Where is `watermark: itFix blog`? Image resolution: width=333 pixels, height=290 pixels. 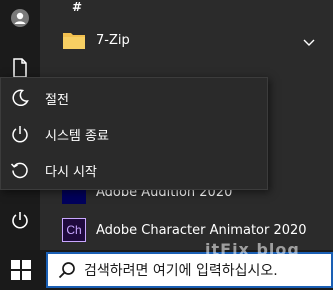
watermark: itFix blog is located at coordinates (252, 249).